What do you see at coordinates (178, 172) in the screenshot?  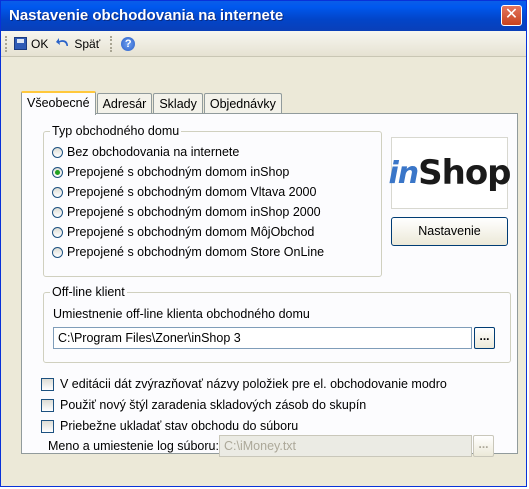 I see `radio-label: Prepojené s obchodným domom inShop` at bounding box center [178, 172].